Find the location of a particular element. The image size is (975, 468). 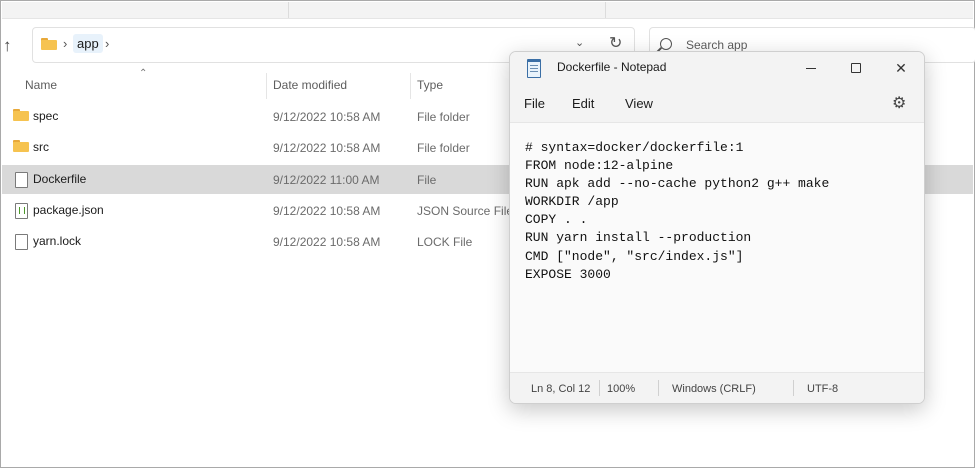

menu-file: File is located at coordinates (534, 103).